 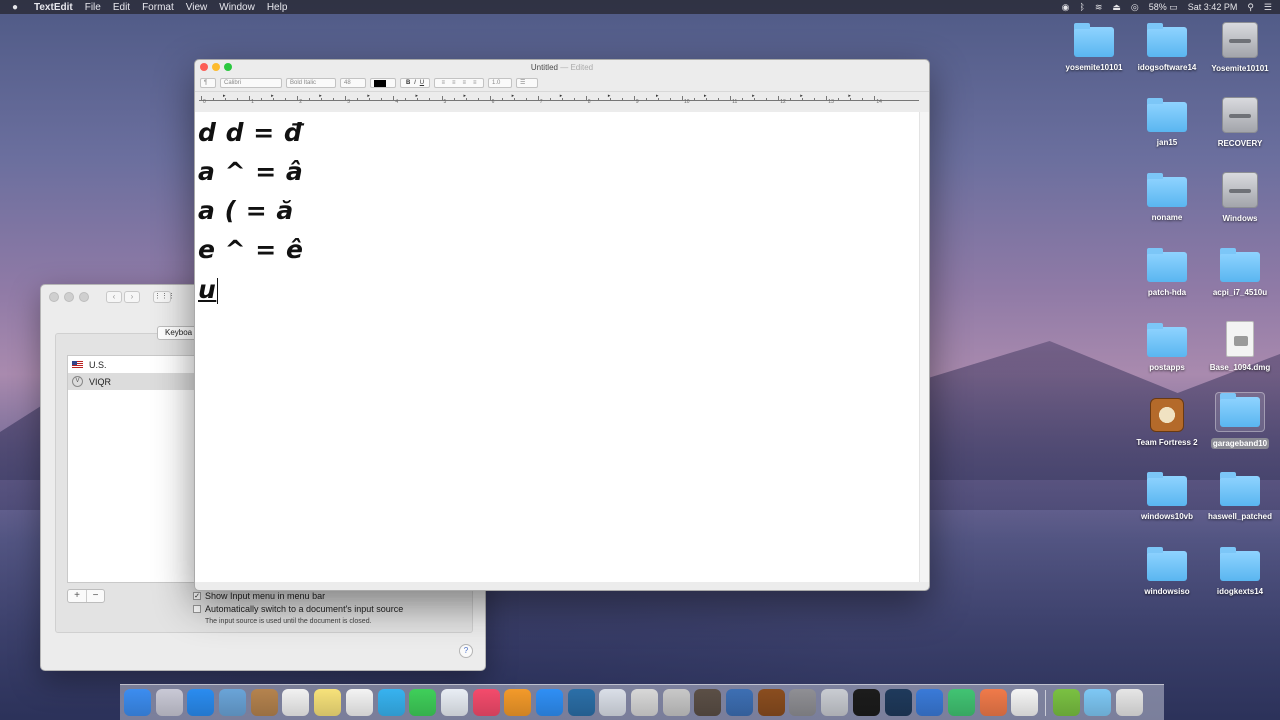 What do you see at coordinates (708, 702) in the screenshot?
I see `dock-imovie-icon` at bounding box center [708, 702].